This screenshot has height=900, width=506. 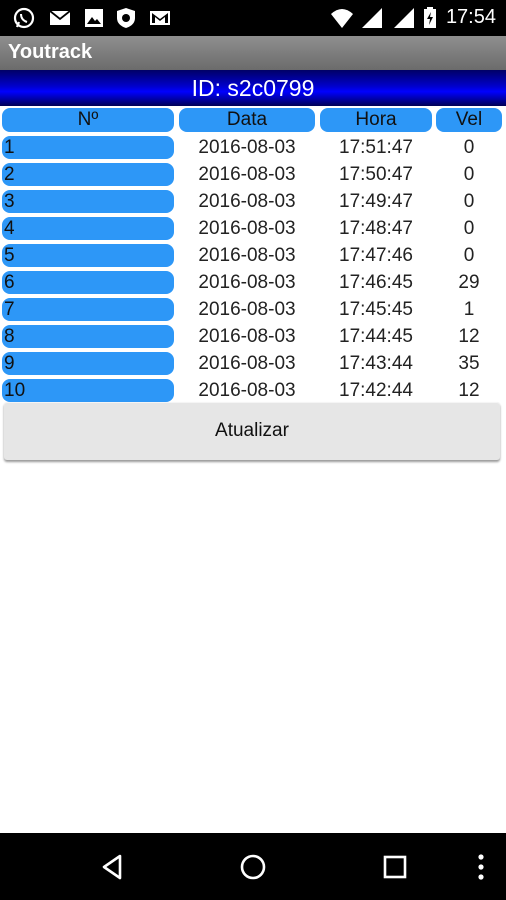 What do you see at coordinates (376, 147) in the screenshot?
I see `row-time: 17:51:47` at bounding box center [376, 147].